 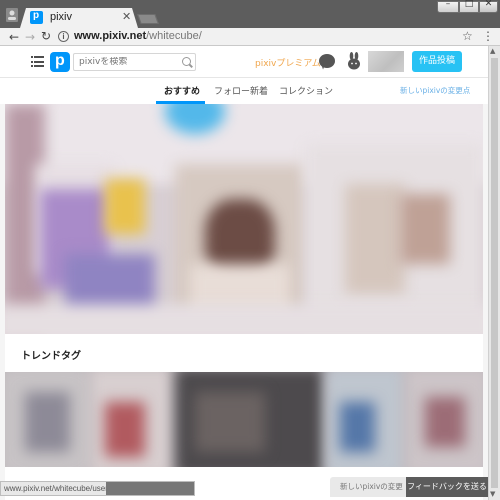 I want to click on post-artwork-button: 作品投稿, so click(x=437, y=61).